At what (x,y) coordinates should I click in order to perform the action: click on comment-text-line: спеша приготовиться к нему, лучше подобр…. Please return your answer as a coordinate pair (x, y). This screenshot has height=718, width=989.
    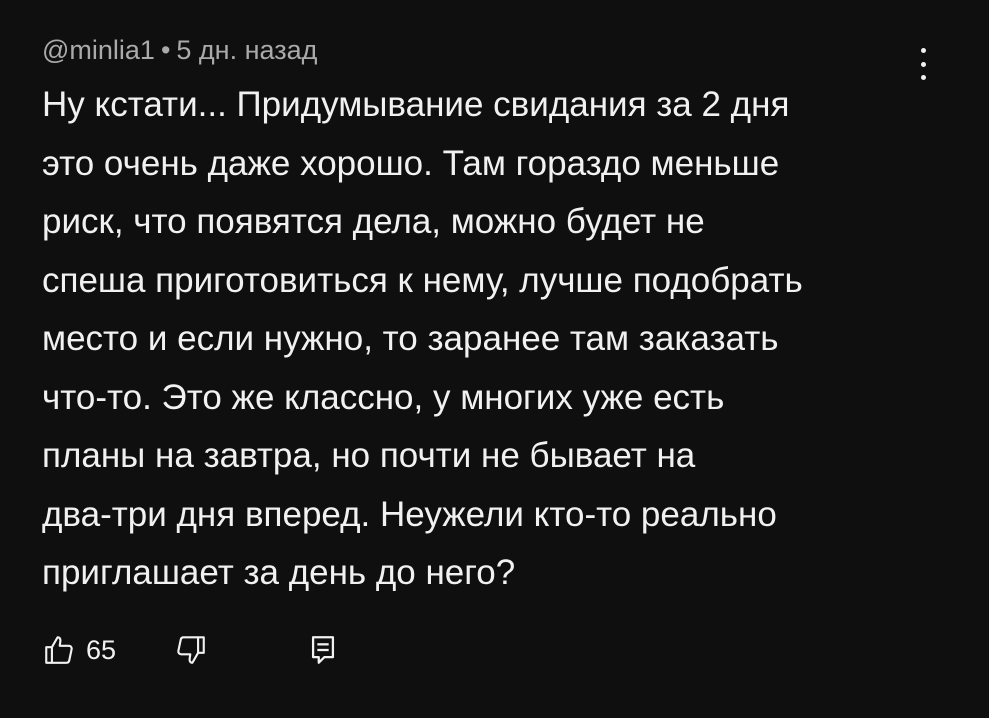
    Looking at the image, I should click on (422, 280).